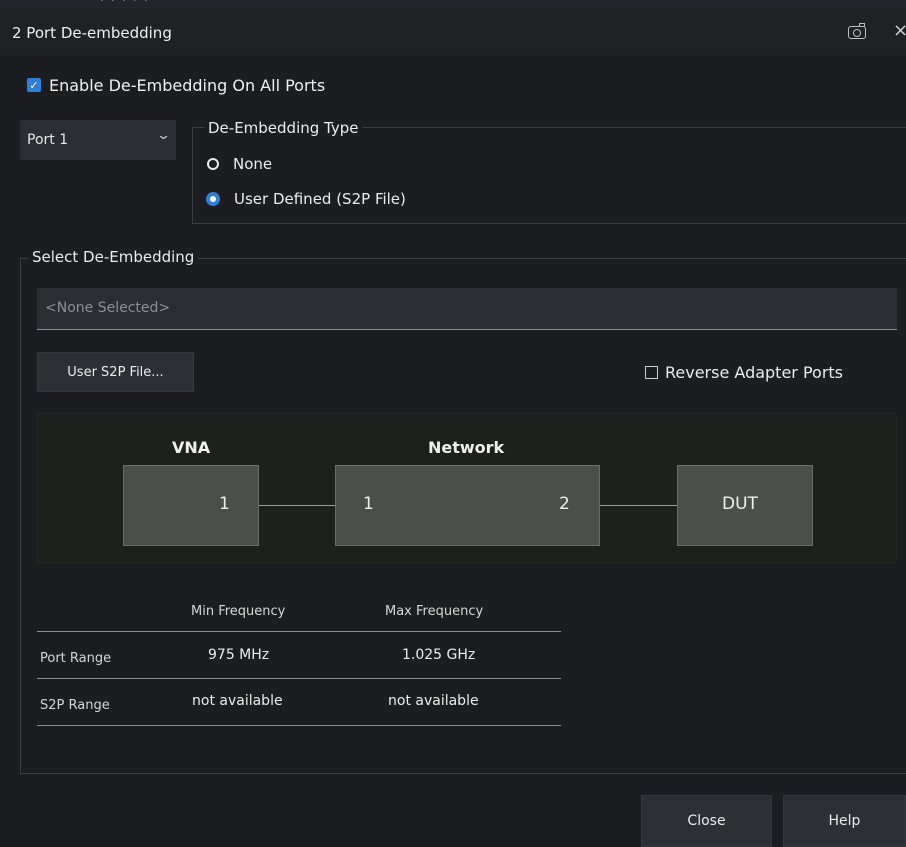 This screenshot has width=906, height=847. I want to click on checkmark-icon: ✓, so click(34, 85).